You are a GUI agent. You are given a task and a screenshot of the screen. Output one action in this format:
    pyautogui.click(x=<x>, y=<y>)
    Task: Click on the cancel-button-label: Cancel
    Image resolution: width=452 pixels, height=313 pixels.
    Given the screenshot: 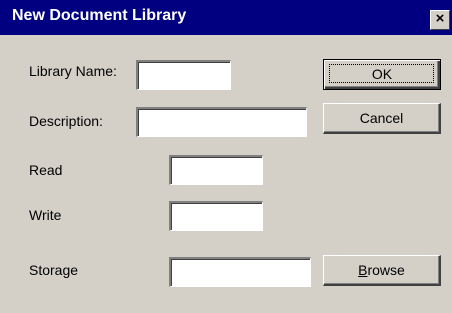 What is the action you would take?
    pyautogui.click(x=381, y=118)
    